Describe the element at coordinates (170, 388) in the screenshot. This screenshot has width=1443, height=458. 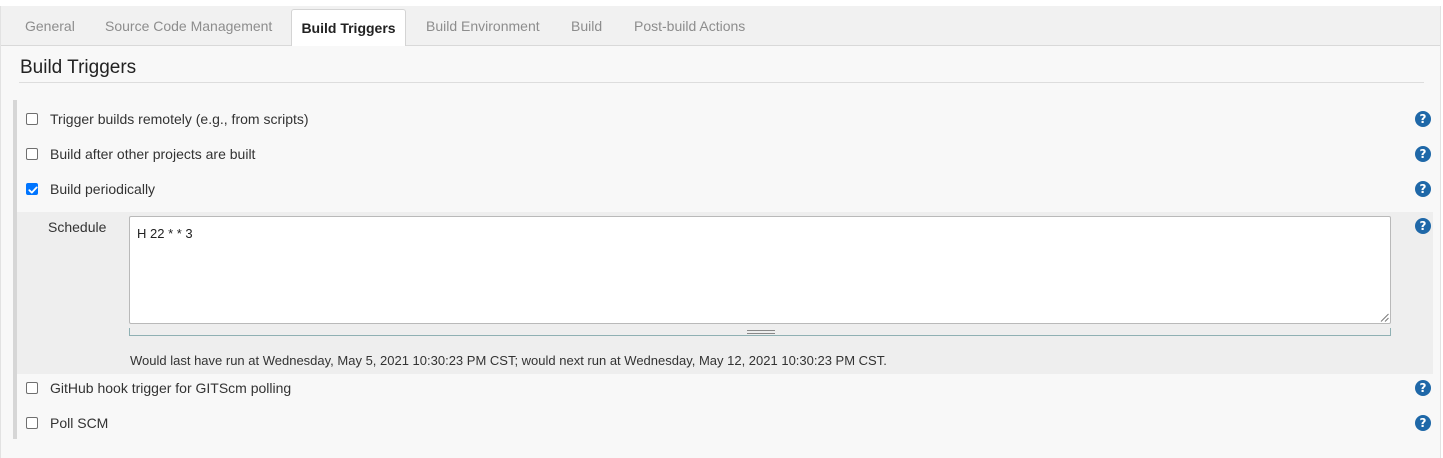
I see `trigger-github-hook-label: GitHub hook trigger for GITScm polling` at that location.